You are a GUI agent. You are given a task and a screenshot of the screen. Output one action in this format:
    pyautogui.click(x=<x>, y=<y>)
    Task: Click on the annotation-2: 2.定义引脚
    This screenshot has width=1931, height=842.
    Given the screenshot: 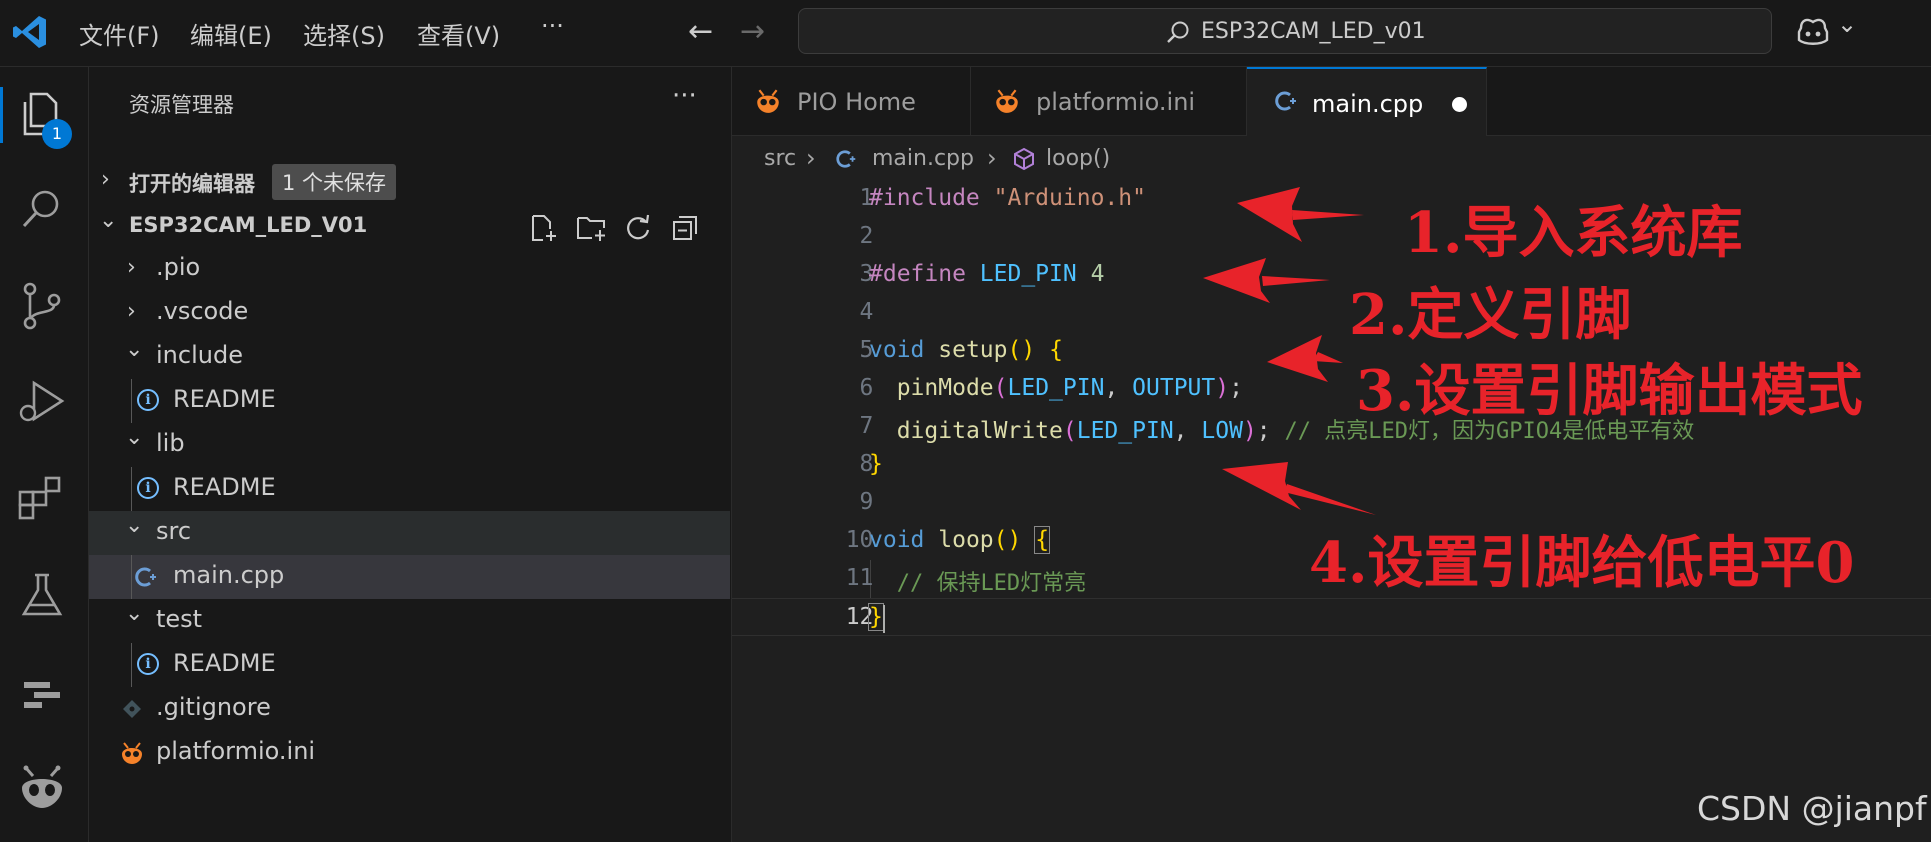 What is the action you would take?
    pyautogui.click(x=1490, y=315)
    